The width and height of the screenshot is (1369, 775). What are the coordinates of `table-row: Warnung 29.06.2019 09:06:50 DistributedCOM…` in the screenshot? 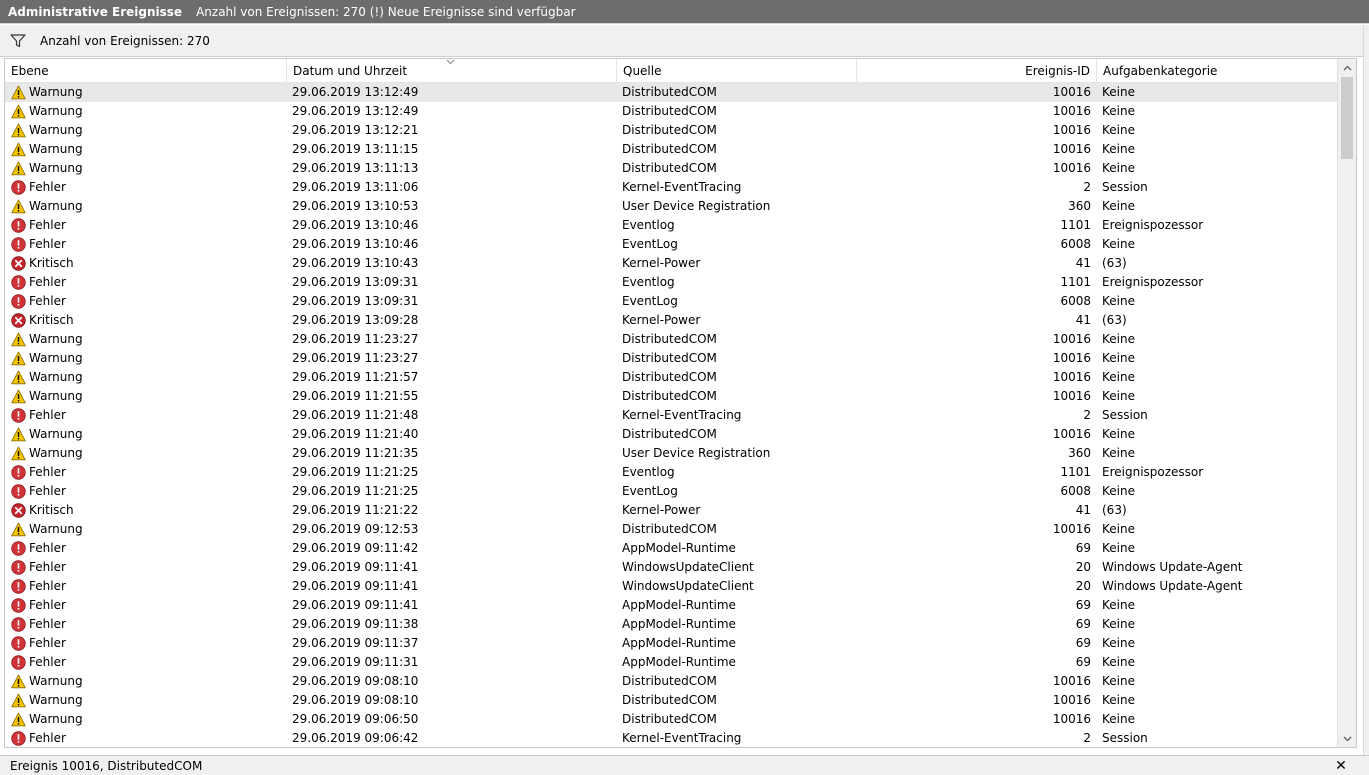 It's located at (671, 719).